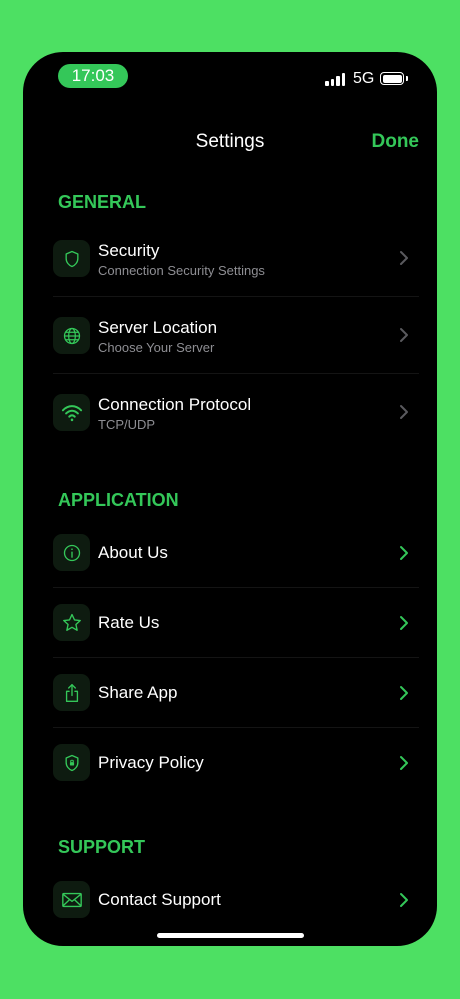 The image size is (460, 999). I want to click on row-subtitle: Connection Security Settings, so click(181, 270).